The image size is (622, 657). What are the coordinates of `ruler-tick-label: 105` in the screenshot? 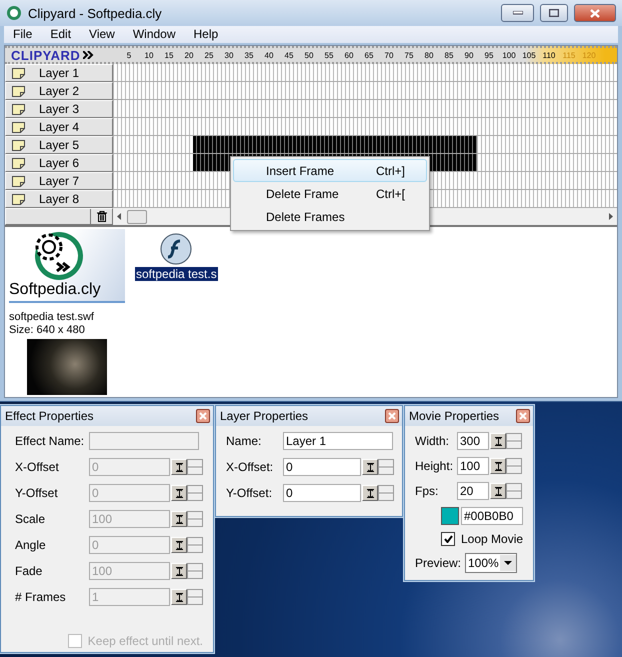 It's located at (529, 55).